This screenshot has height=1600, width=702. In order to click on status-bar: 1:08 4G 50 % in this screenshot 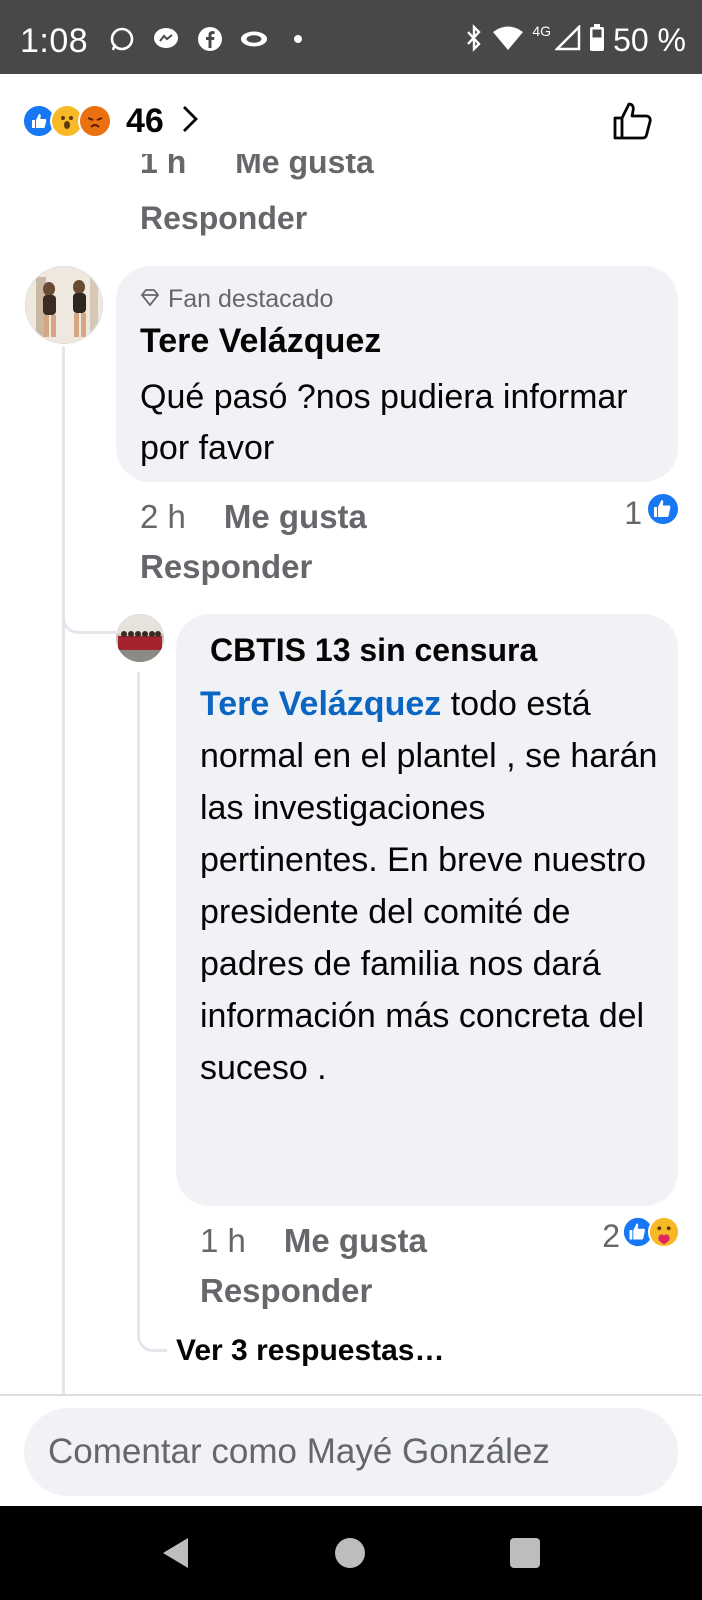, I will do `click(351, 37)`.